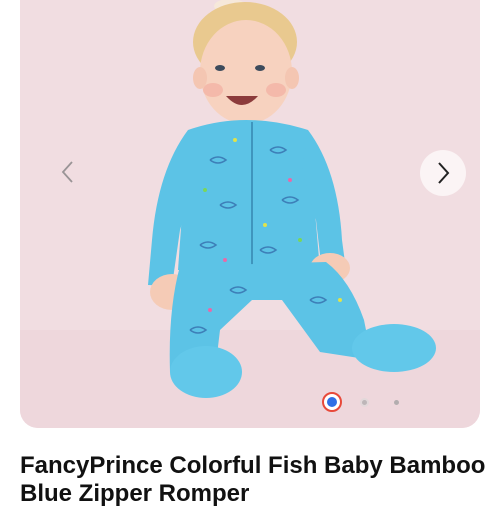 The height and width of the screenshot is (508, 500). I want to click on chevron-left-icon, so click(67, 172).